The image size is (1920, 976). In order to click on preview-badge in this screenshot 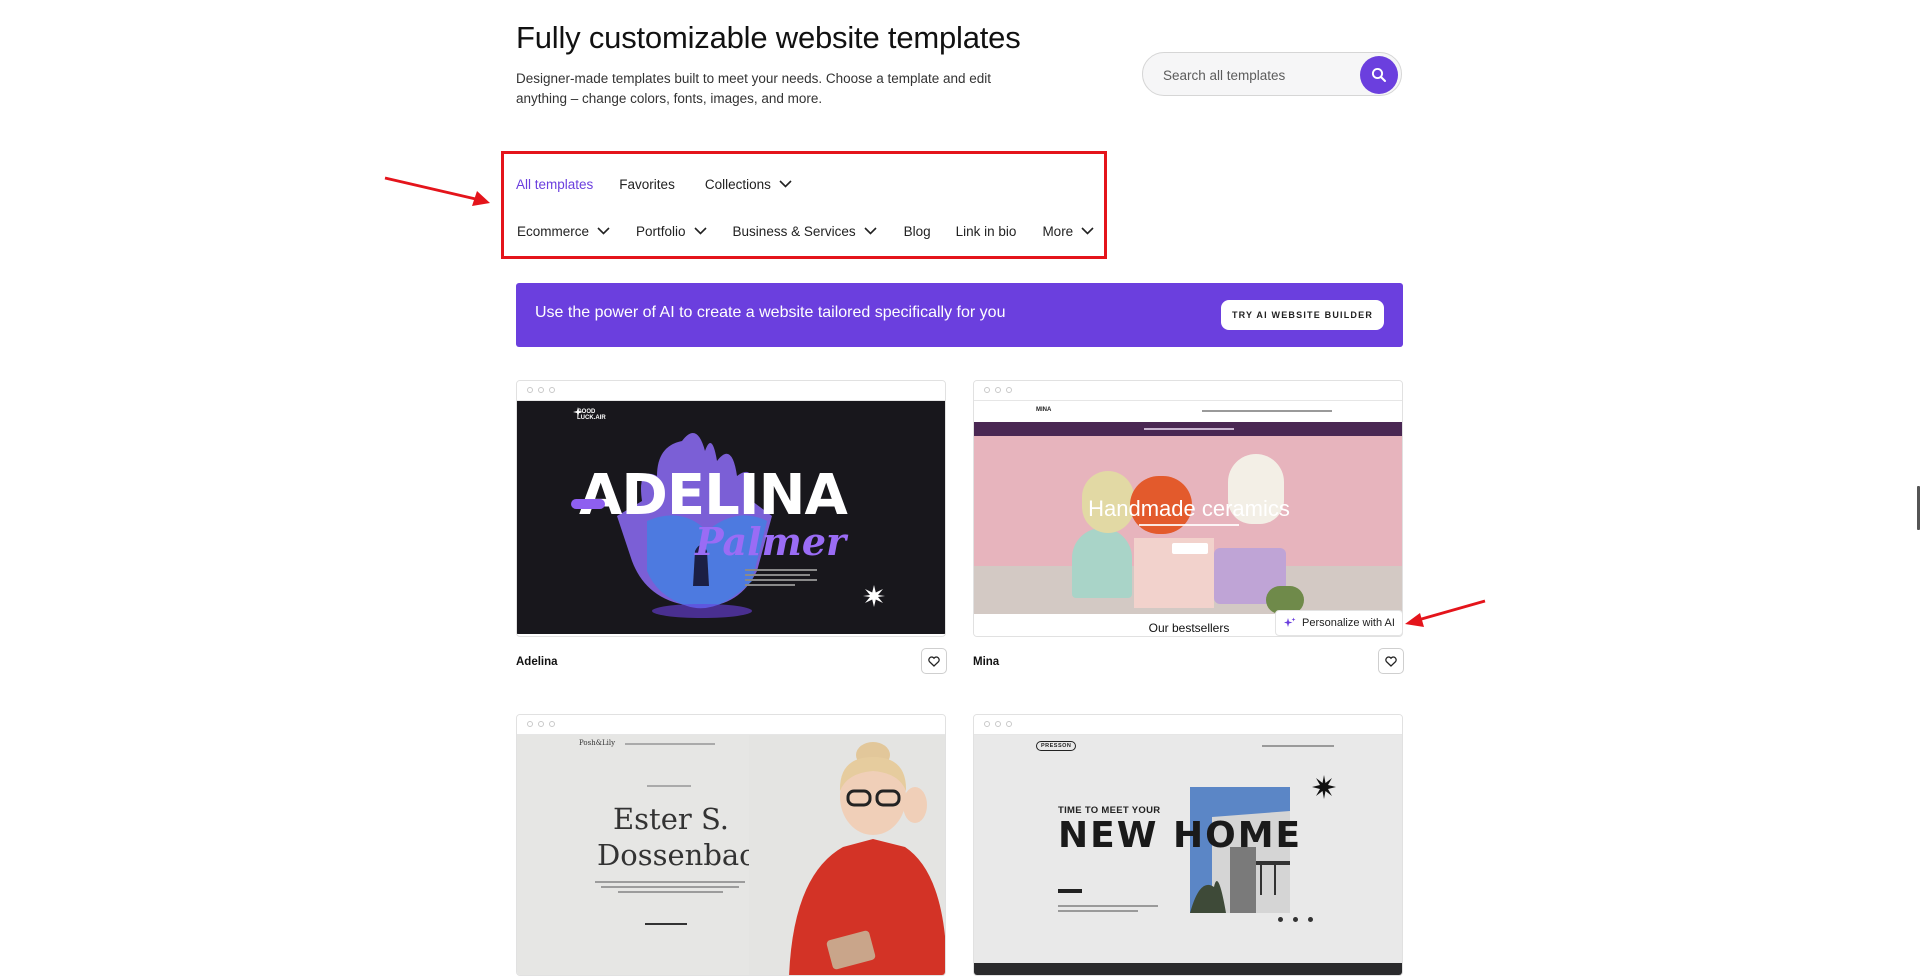, I will do `click(588, 504)`.